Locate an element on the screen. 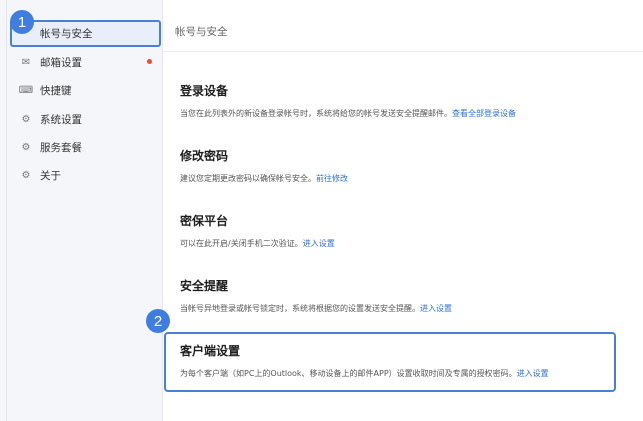 This screenshot has height=421, width=643. security-alerts-link: 进入设置 is located at coordinates (436, 308).